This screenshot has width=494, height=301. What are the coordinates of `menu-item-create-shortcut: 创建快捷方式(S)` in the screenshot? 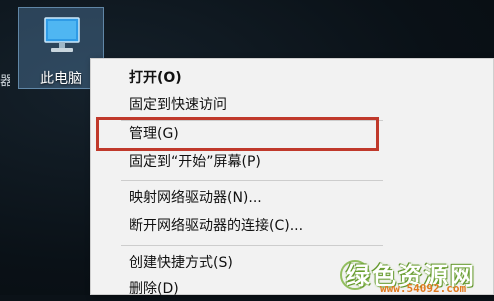 It's located at (181, 263).